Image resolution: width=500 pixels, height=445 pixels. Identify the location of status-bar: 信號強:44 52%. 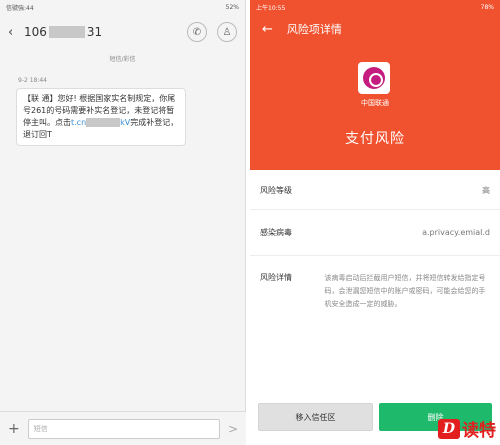
(122, 7).